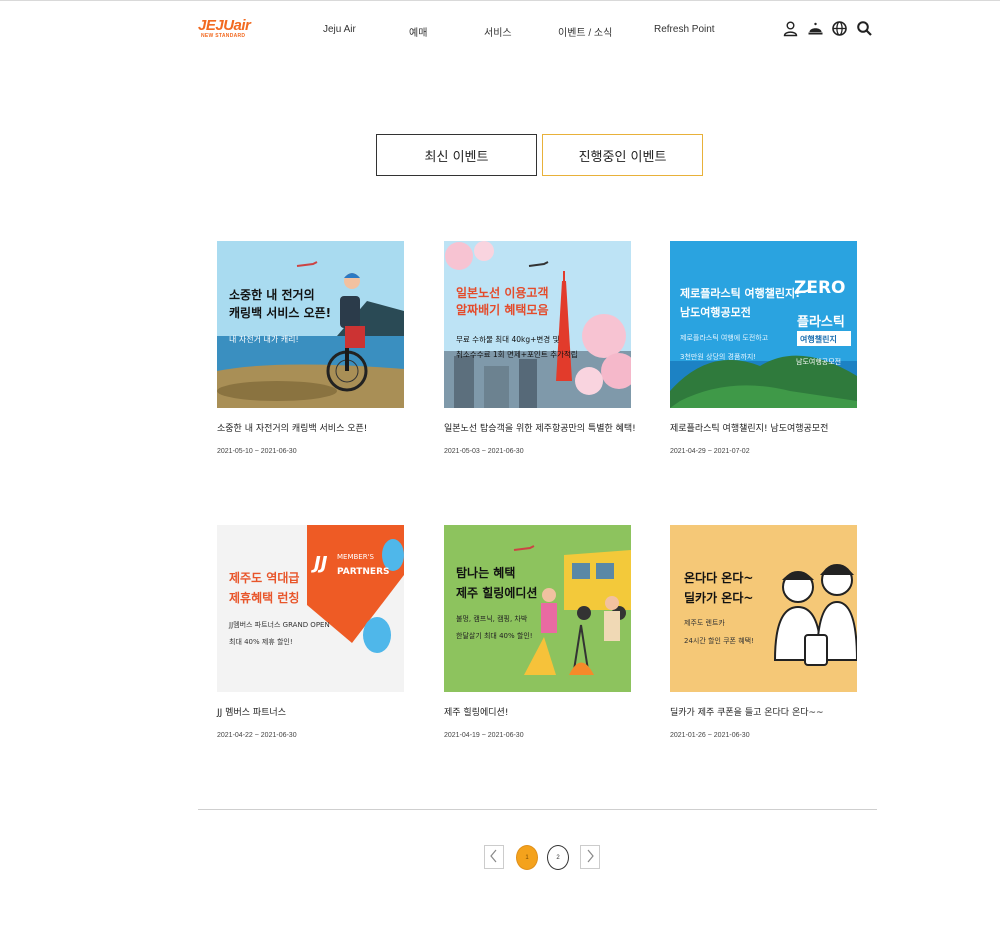 This screenshot has width=1000, height=935. Describe the element at coordinates (339, 29) in the screenshot. I see `nav-jeju-air: Jeju Air` at that location.